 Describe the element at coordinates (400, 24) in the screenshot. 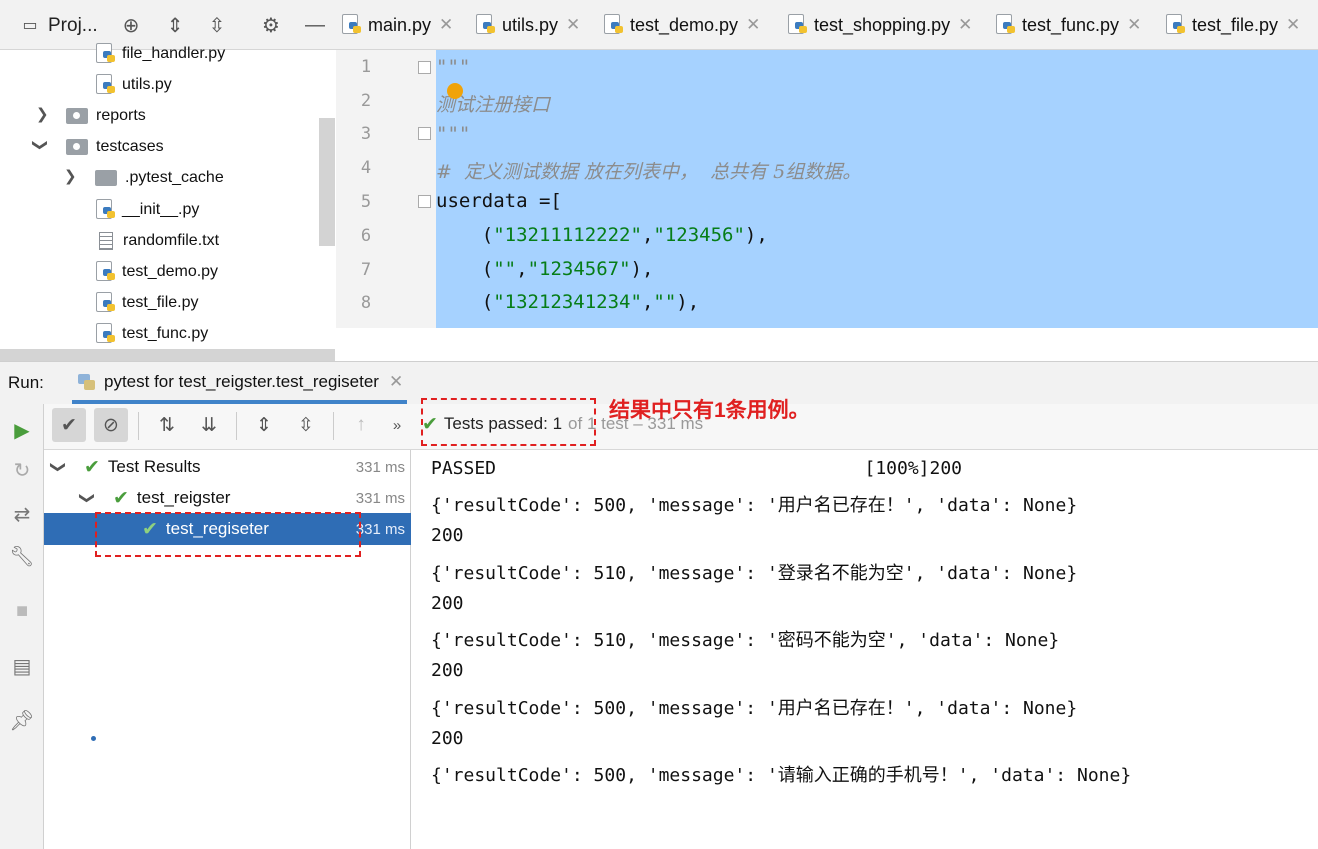

I see `tab-label: main.py` at that location.